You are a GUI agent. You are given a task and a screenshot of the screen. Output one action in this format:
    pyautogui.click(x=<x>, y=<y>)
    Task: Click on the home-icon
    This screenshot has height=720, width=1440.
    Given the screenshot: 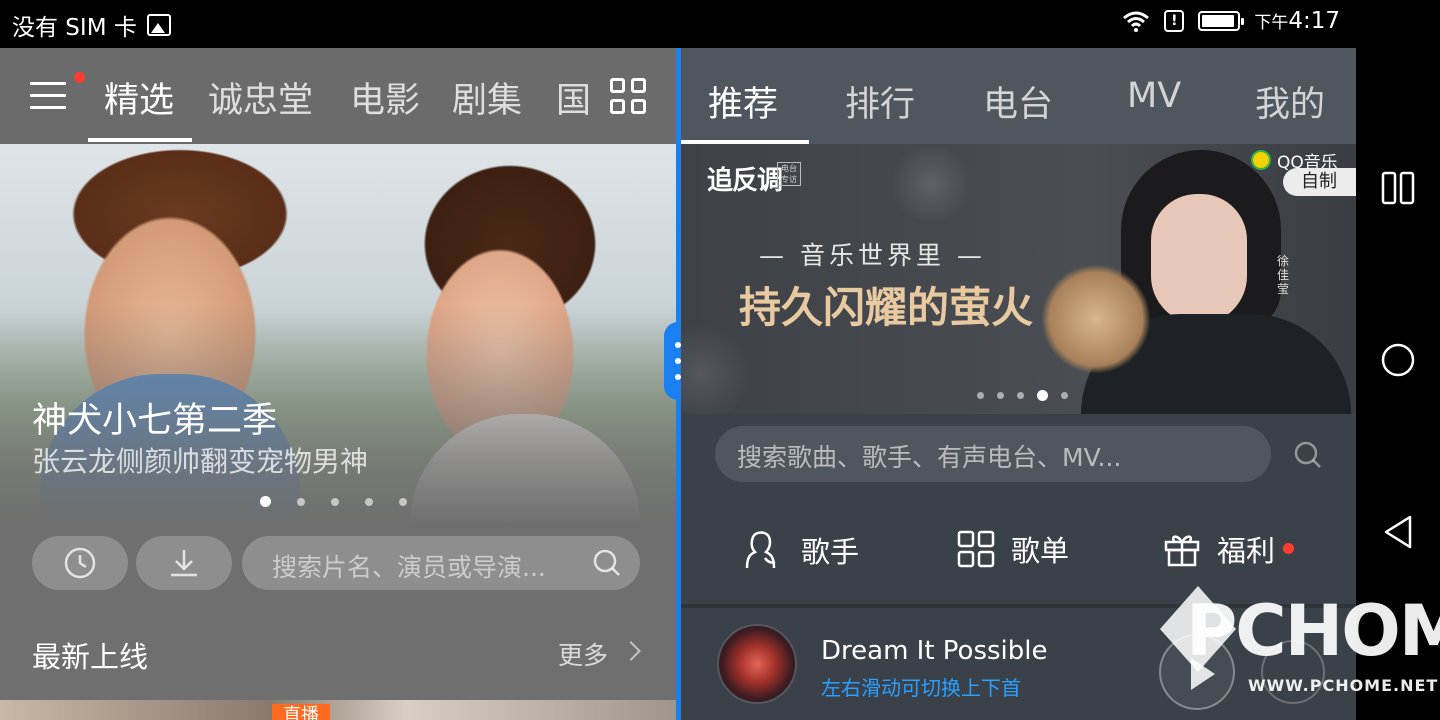 What is the action you would take?
    pyautogui.click(x=1398, y=360)
    